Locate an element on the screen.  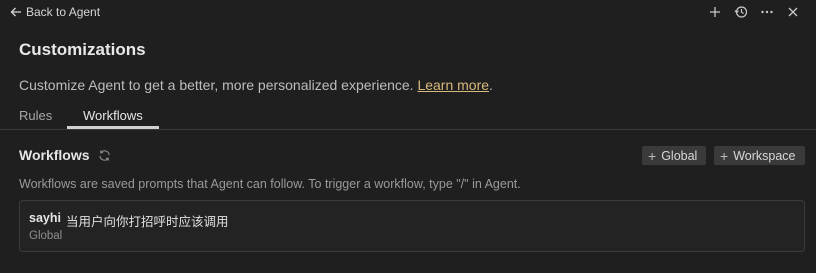
more-icon is located at coordinates (767, 12).